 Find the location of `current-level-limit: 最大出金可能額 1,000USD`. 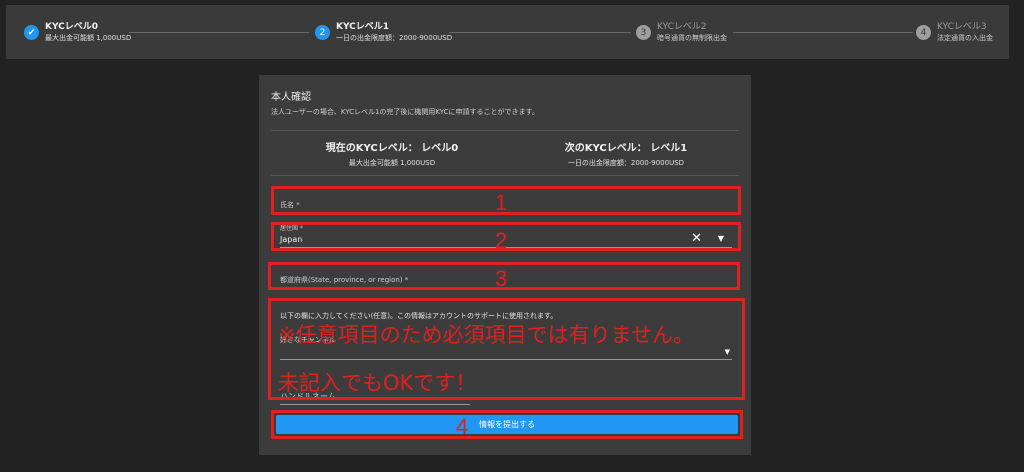

current-level-limit: 最大出金可能額 1,000USD is located at coordinates (392, 163).